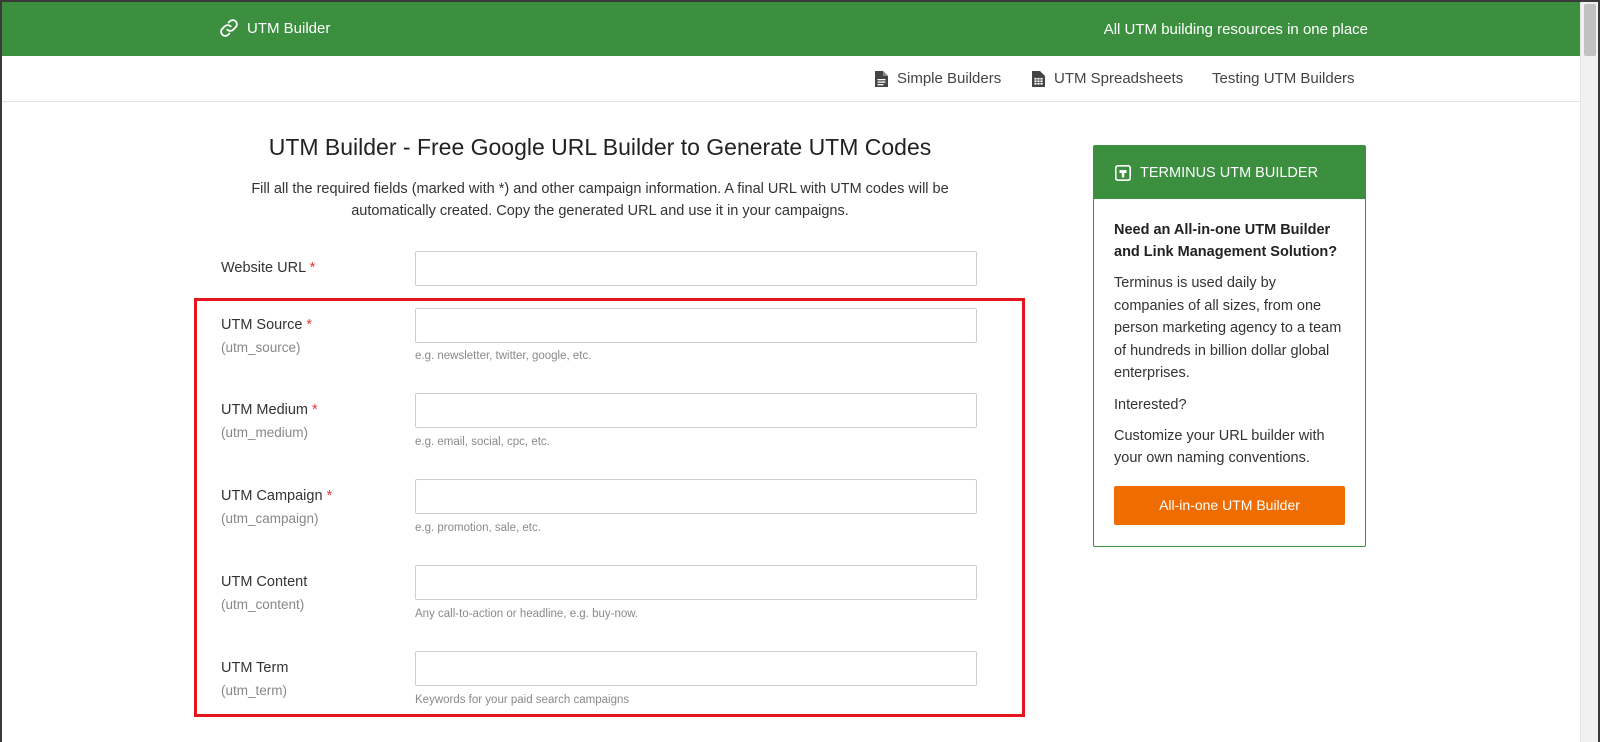  What do you see at coordinates (522, 700) in the screenshot?
I see `utm-term-hint: Keywords for your paid search campaigns` at bounding box center [522, 700].